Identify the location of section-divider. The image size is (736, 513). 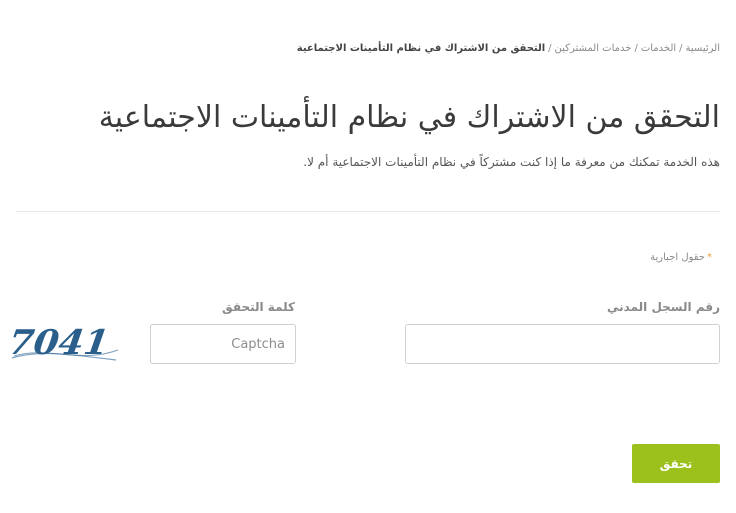
(368, 211).